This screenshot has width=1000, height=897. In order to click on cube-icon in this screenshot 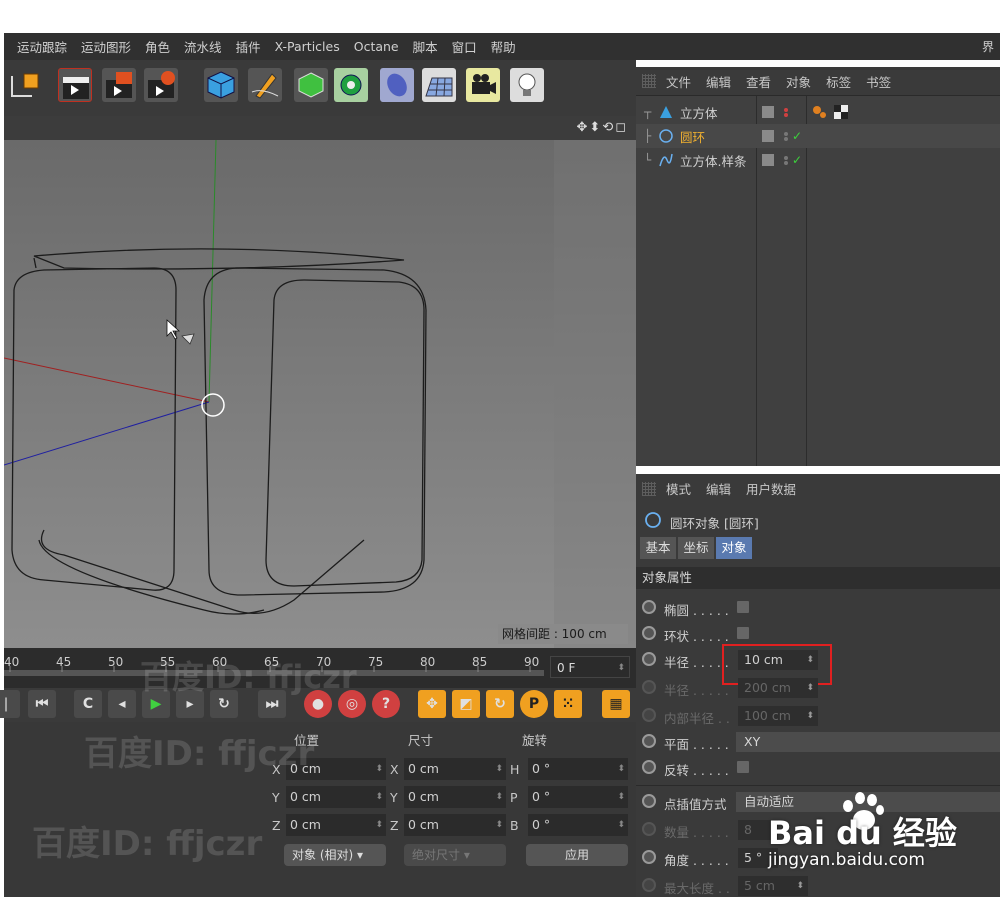, I will do `click(221, 85)`.